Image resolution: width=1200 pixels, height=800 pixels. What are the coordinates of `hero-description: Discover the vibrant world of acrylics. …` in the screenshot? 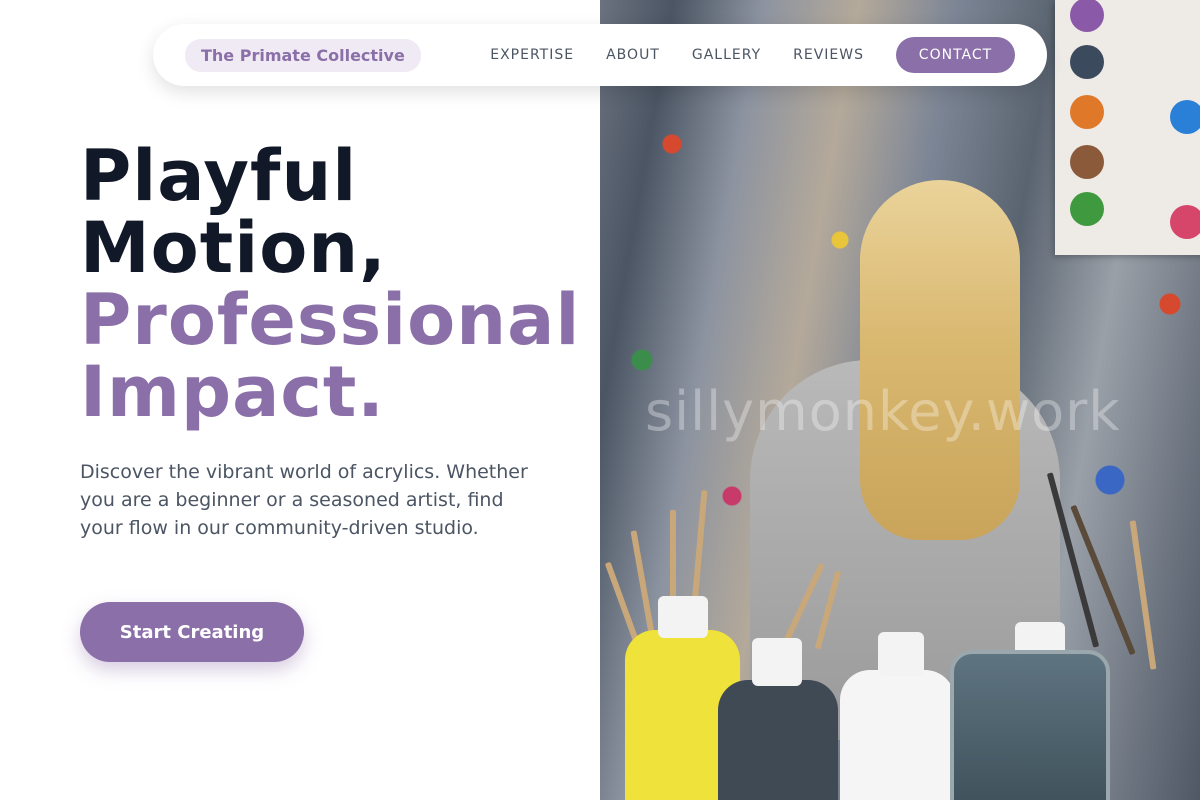 It's located at (304, 500).